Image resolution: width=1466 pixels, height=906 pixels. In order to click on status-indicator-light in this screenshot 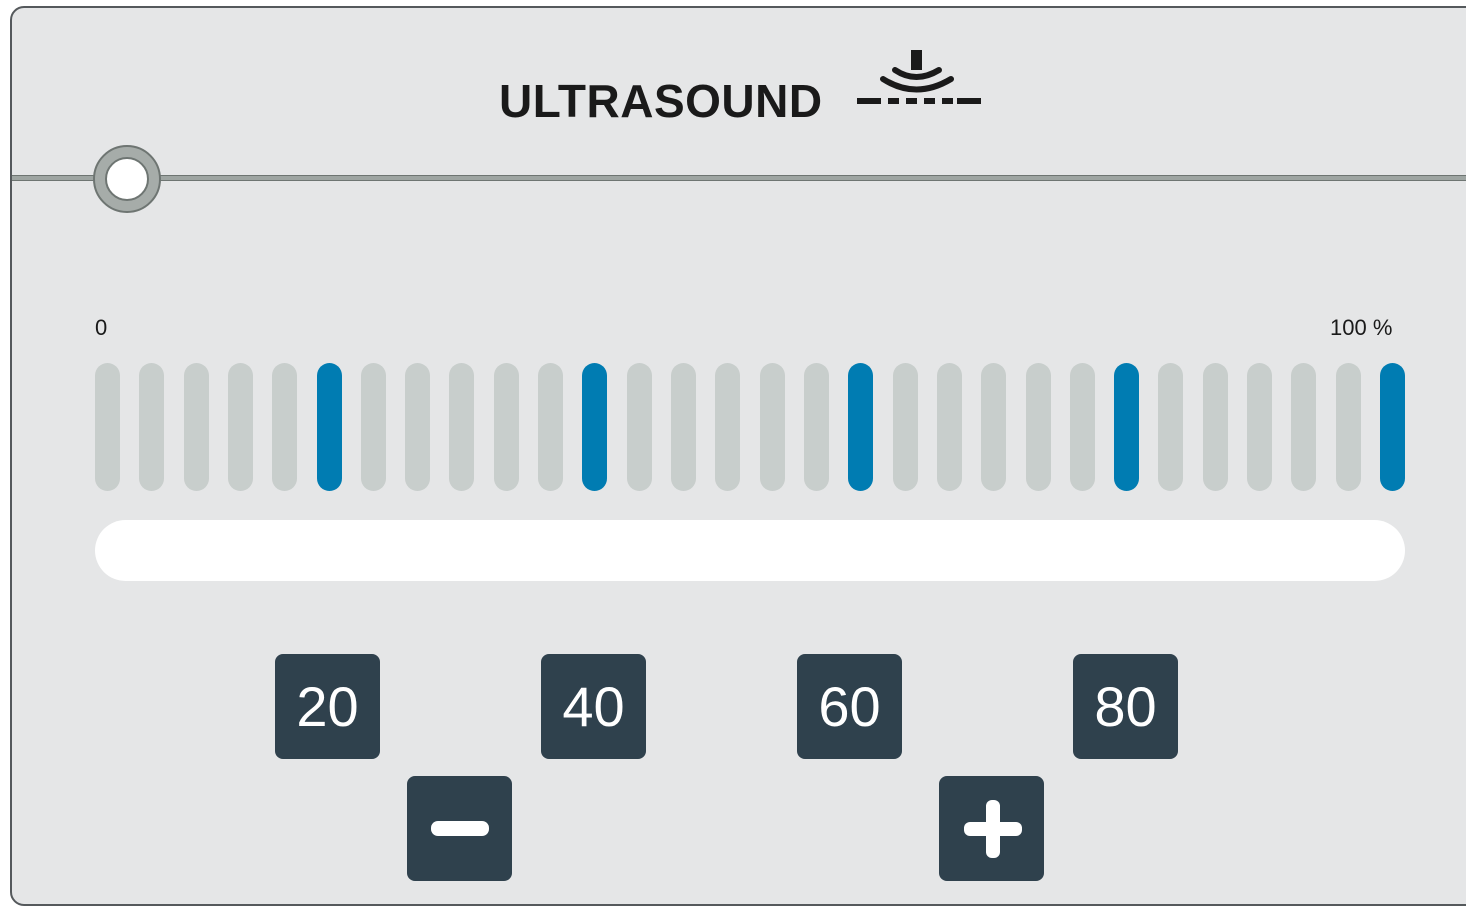, I will do `click(127, 179)`.